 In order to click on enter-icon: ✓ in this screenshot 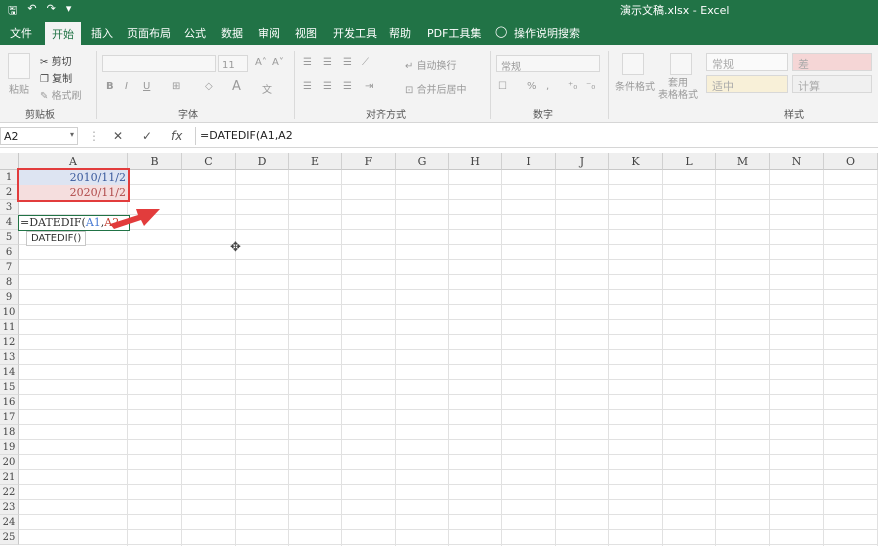, I will do `click(147, 136)`.